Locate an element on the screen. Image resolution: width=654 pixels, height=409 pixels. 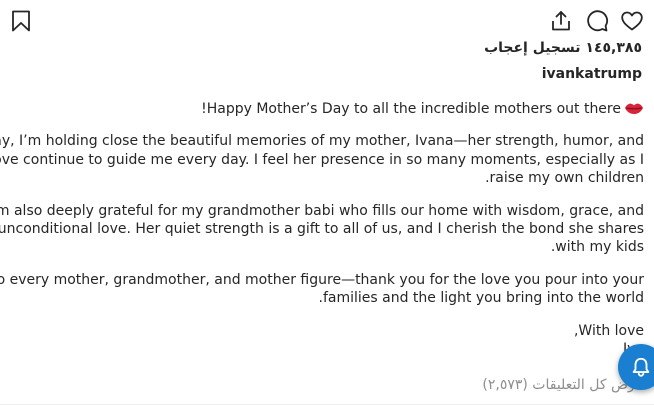
share-icon is located at coordinates (561, 21).